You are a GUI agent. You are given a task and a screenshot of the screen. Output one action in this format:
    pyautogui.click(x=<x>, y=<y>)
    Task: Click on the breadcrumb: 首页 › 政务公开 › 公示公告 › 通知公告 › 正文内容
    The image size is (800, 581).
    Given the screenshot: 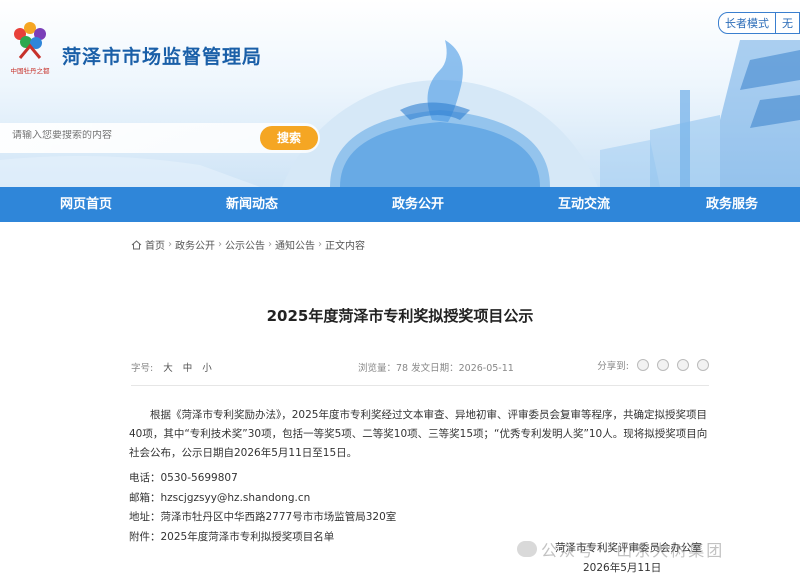 What is the action you would take?
    pyautogui.click(x=248, y=244)
    